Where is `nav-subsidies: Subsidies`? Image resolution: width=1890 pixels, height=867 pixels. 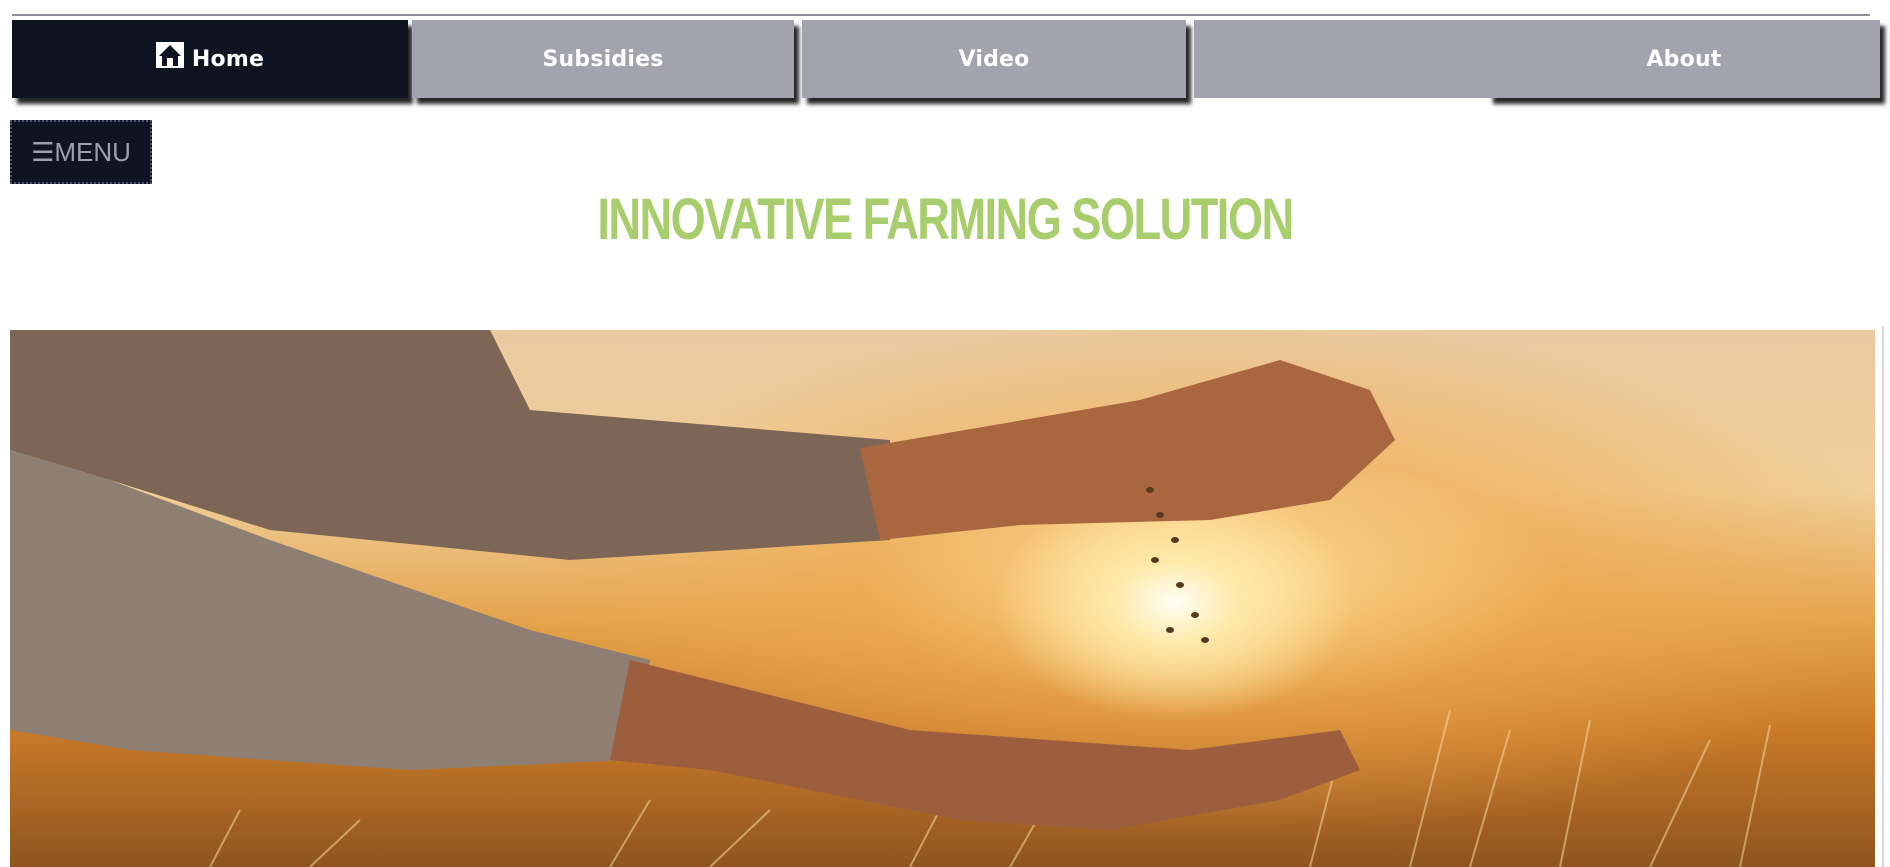 nav-subsidies: Subsidies is located at coordinates (603, 59).